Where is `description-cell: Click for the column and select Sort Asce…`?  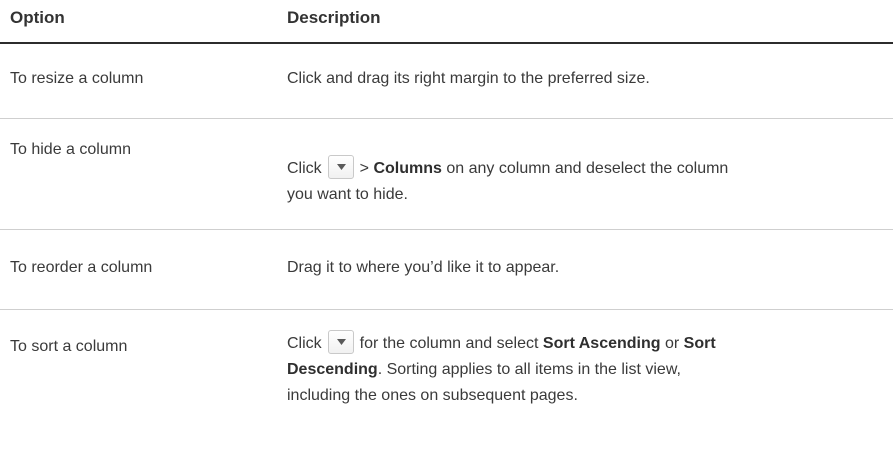
description-cell: Click for the column and select Sort Asce… is located at coordinates (587, 369).